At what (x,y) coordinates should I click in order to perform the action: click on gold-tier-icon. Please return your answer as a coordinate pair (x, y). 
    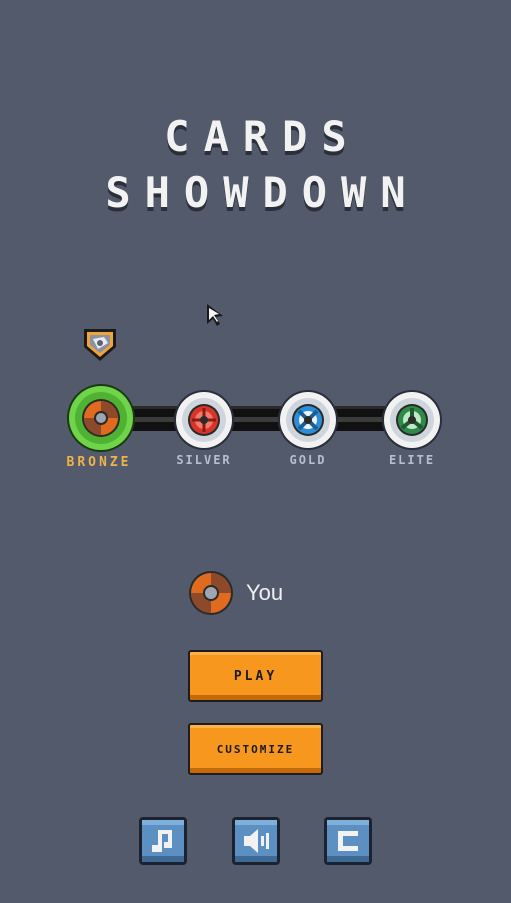
    Looking at the image, I should click on (308, 420).